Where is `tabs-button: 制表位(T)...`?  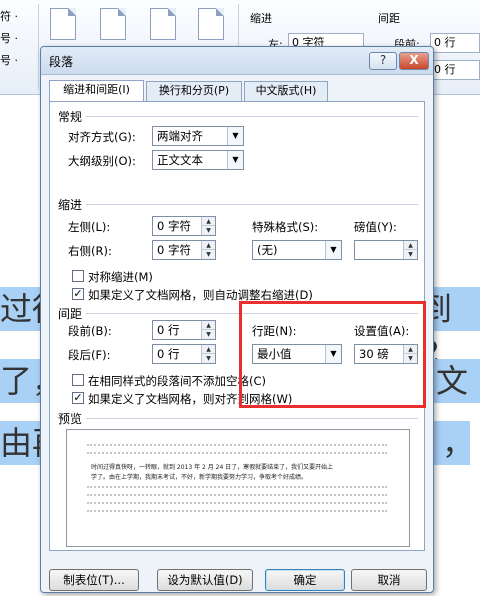 tabs-button: 制表位(T)... is located at coordinates (94, 580).